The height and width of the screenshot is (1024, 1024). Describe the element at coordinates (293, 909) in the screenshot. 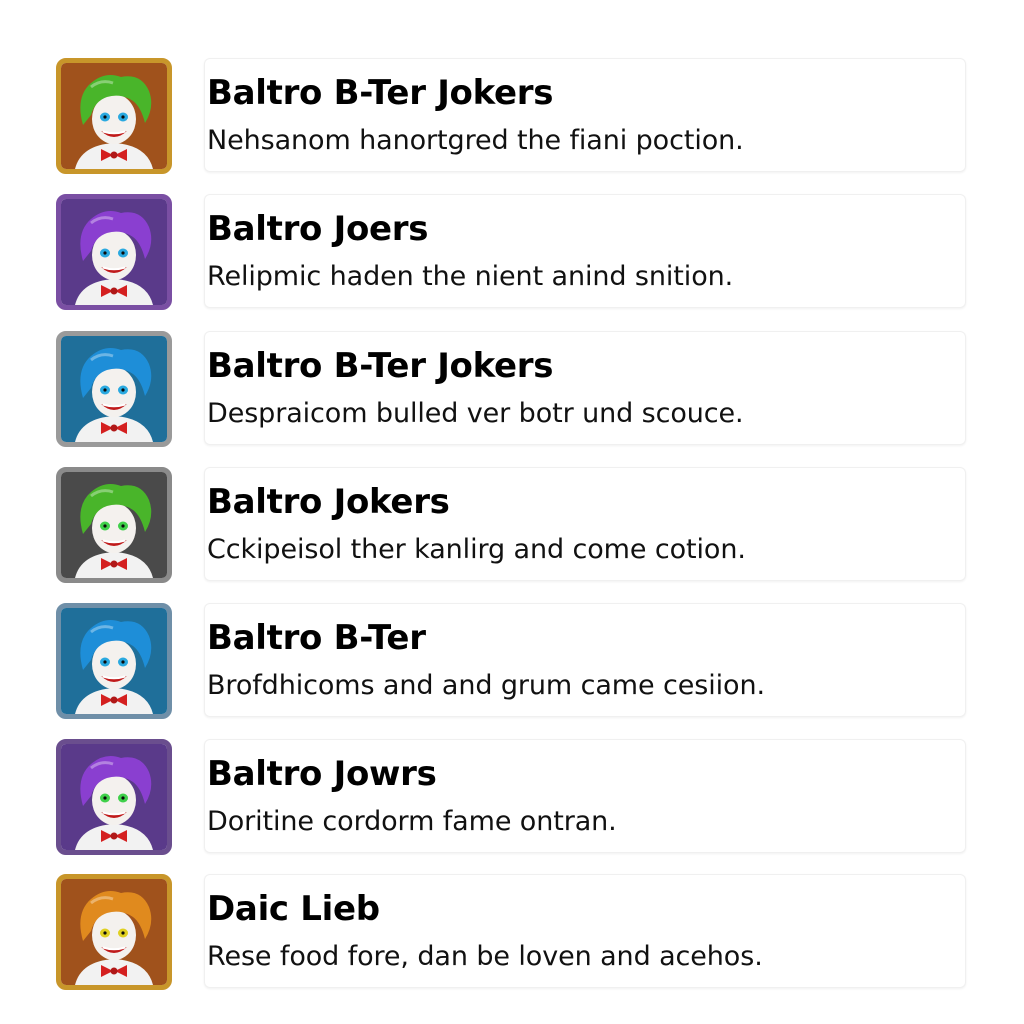

I see `joker-name: Daic Lieb` at that location.